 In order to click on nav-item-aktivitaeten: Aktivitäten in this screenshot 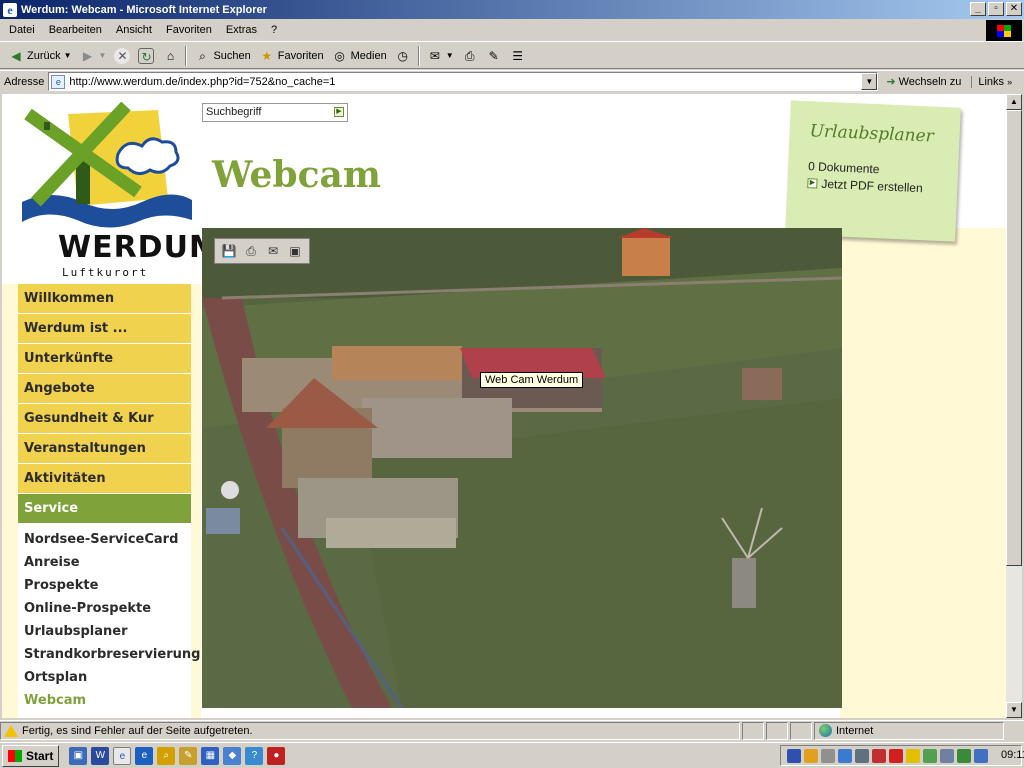, I will do `click(104, 479)`.